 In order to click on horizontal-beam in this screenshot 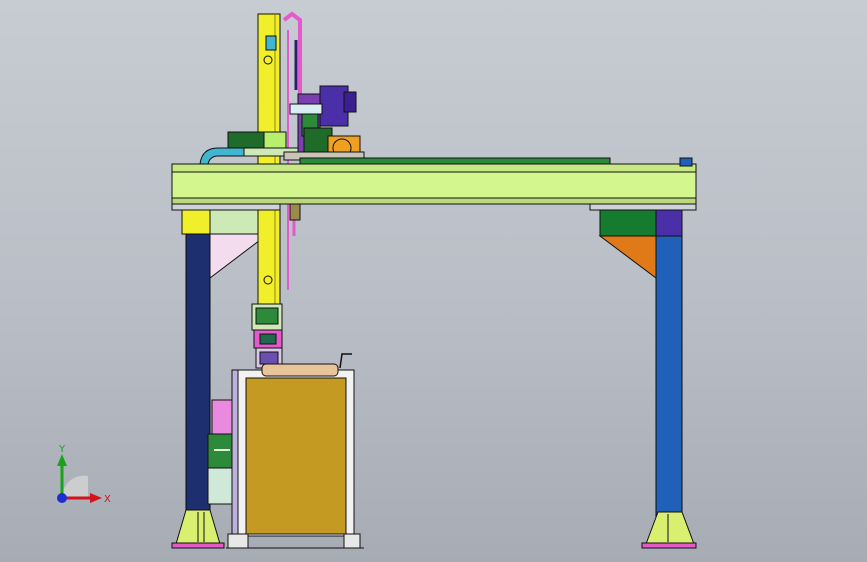, I will do `click(434, 184)`.